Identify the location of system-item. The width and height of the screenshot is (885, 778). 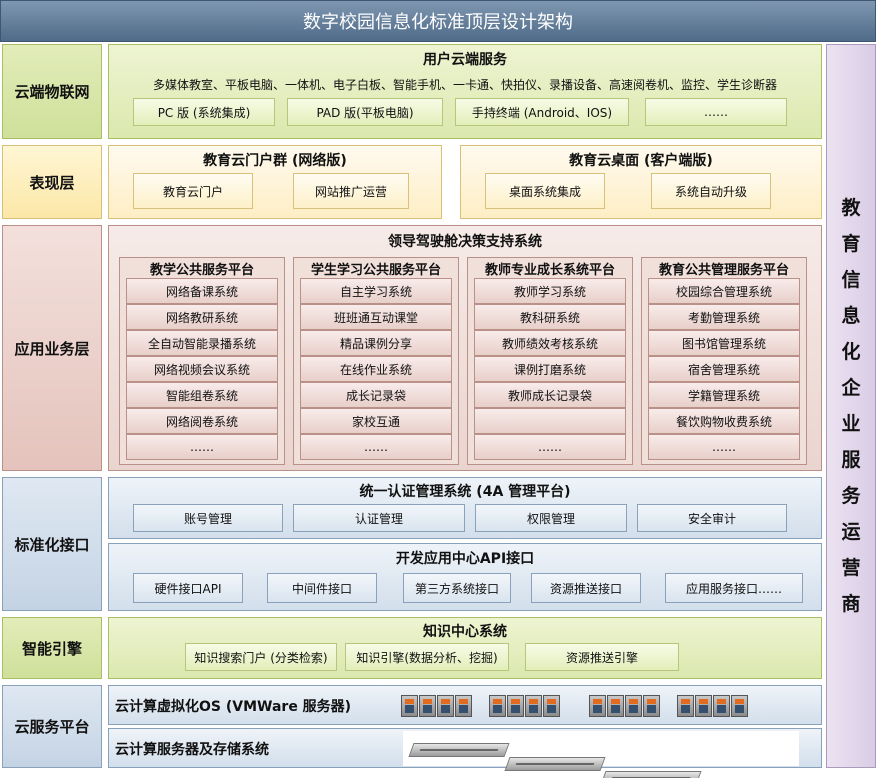
(550, 421).